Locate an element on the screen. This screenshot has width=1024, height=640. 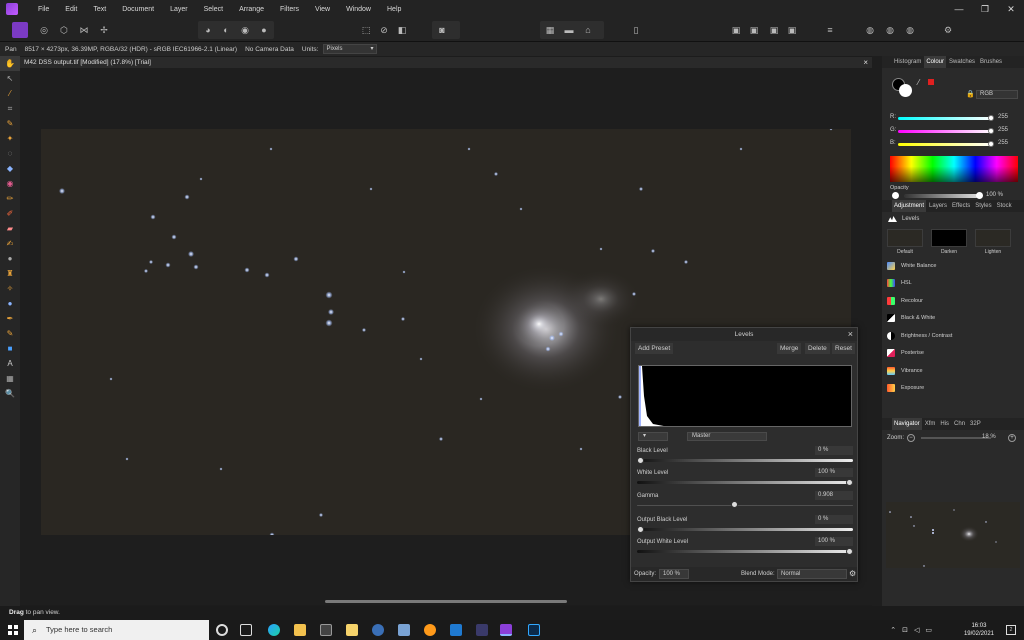
gamma-field: 0.908 is located at coordinates (834, 495).